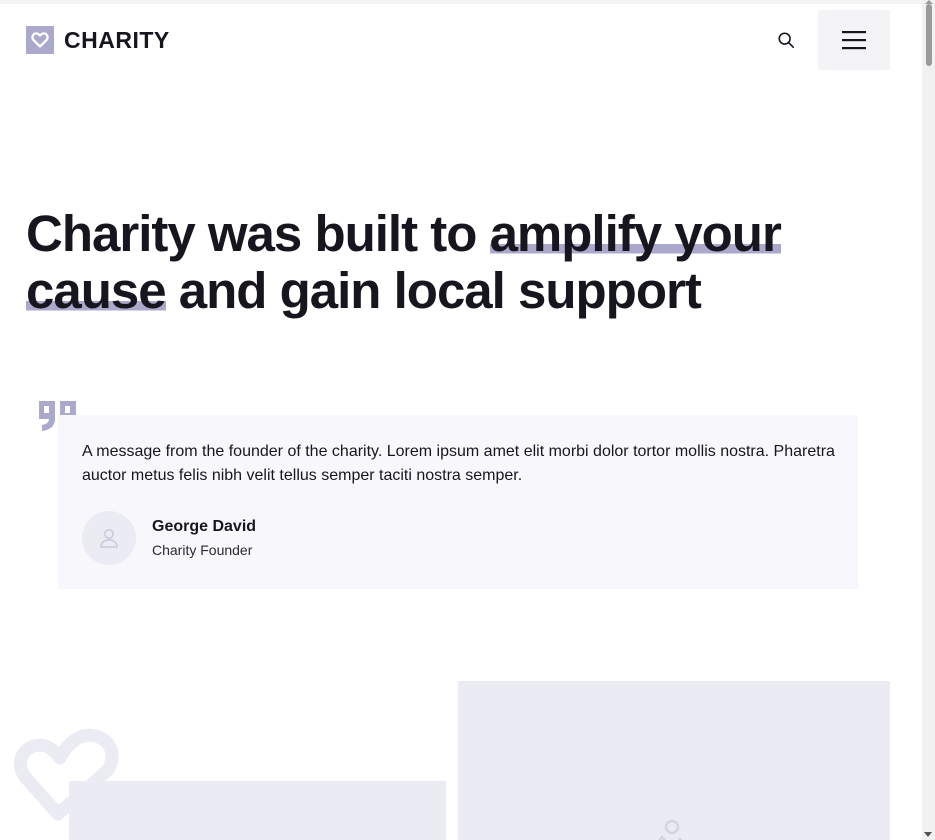  Describe the element at coordinates (674, 760) in the screenshot. I see `image-placeholder-right` at that location.